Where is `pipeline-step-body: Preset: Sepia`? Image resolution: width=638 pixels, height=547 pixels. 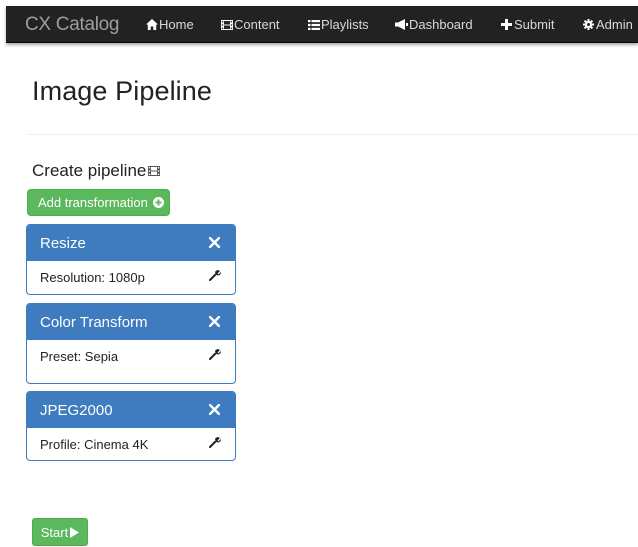 pipeline-step-body: Preset: Sepia is located at coordinates (131, 352).